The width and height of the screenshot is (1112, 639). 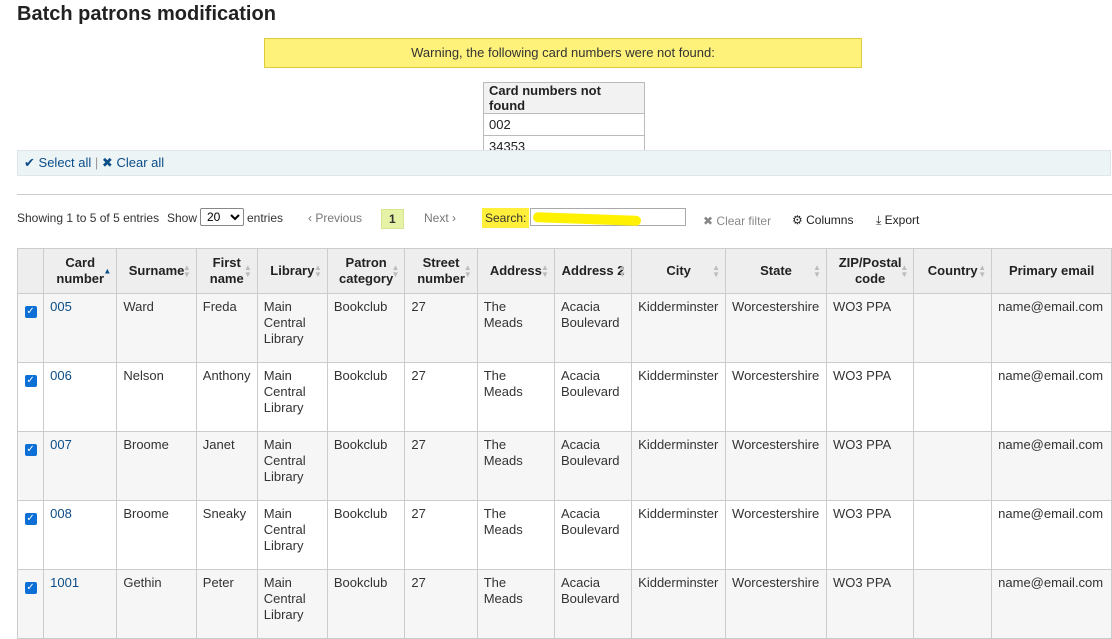 What do you see at coordinates (61, 375) in the screenshot?
I see `card-number-link: 006` at bounding box center [61, 375].